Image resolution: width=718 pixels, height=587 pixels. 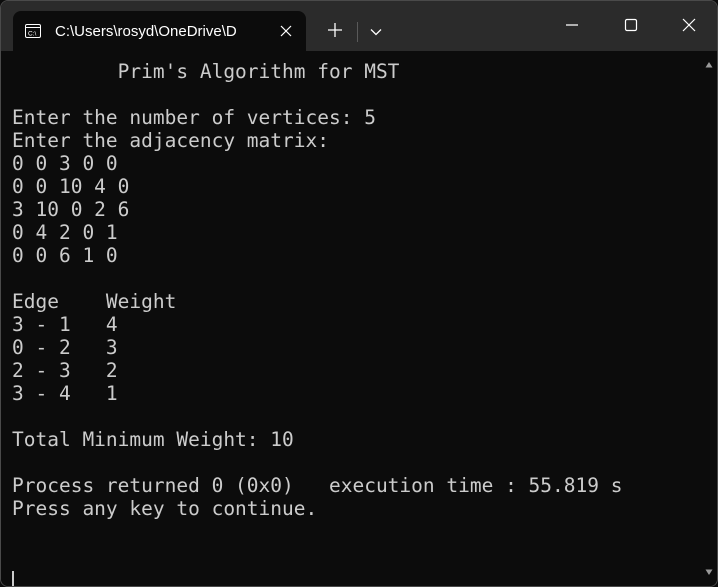 What do you see at coordinates (94, 301) in the screenshot?
I see `console-line: Edge Weight` at bounding box center [94, 301].